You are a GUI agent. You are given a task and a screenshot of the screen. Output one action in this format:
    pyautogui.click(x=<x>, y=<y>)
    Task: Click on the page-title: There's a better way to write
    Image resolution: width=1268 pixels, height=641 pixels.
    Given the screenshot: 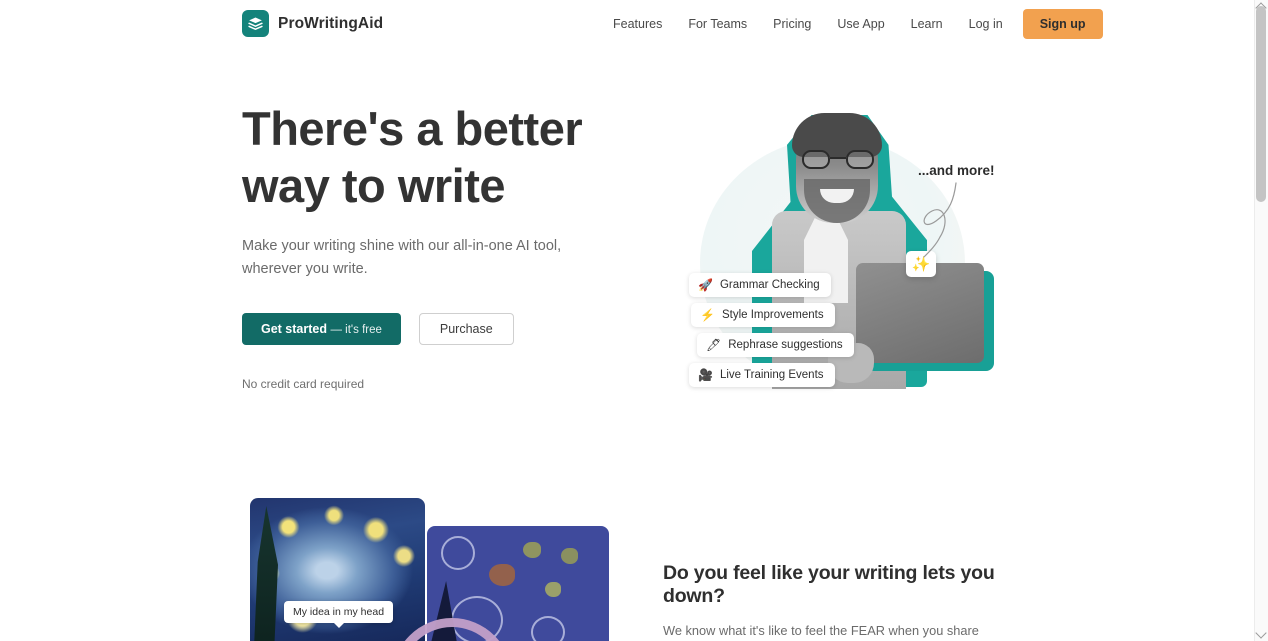 What is the action you would take?
    pyautogui.click(x=442, y=157)
    